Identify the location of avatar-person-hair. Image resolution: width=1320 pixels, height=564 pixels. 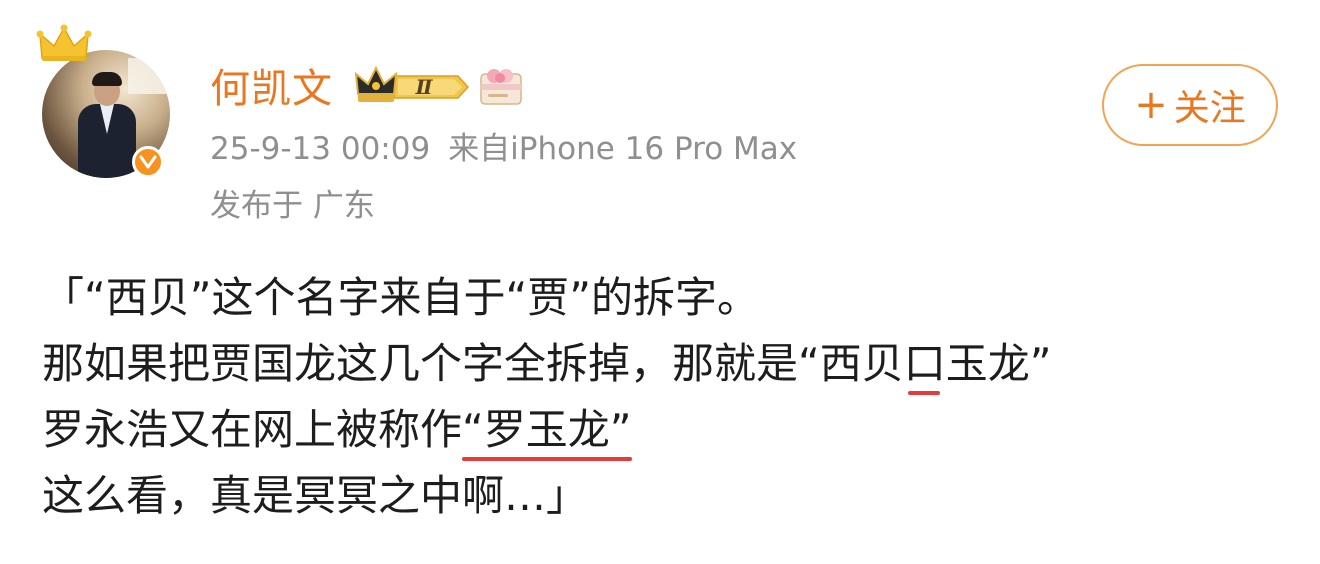
(107, 79).